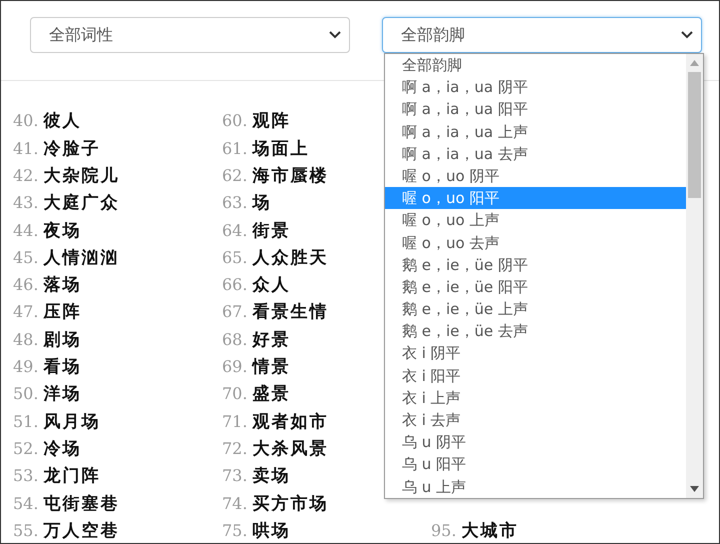 The width and height of the screenshot is (720, 544). I want to click on word-link: 场面上, so click(281, 148).